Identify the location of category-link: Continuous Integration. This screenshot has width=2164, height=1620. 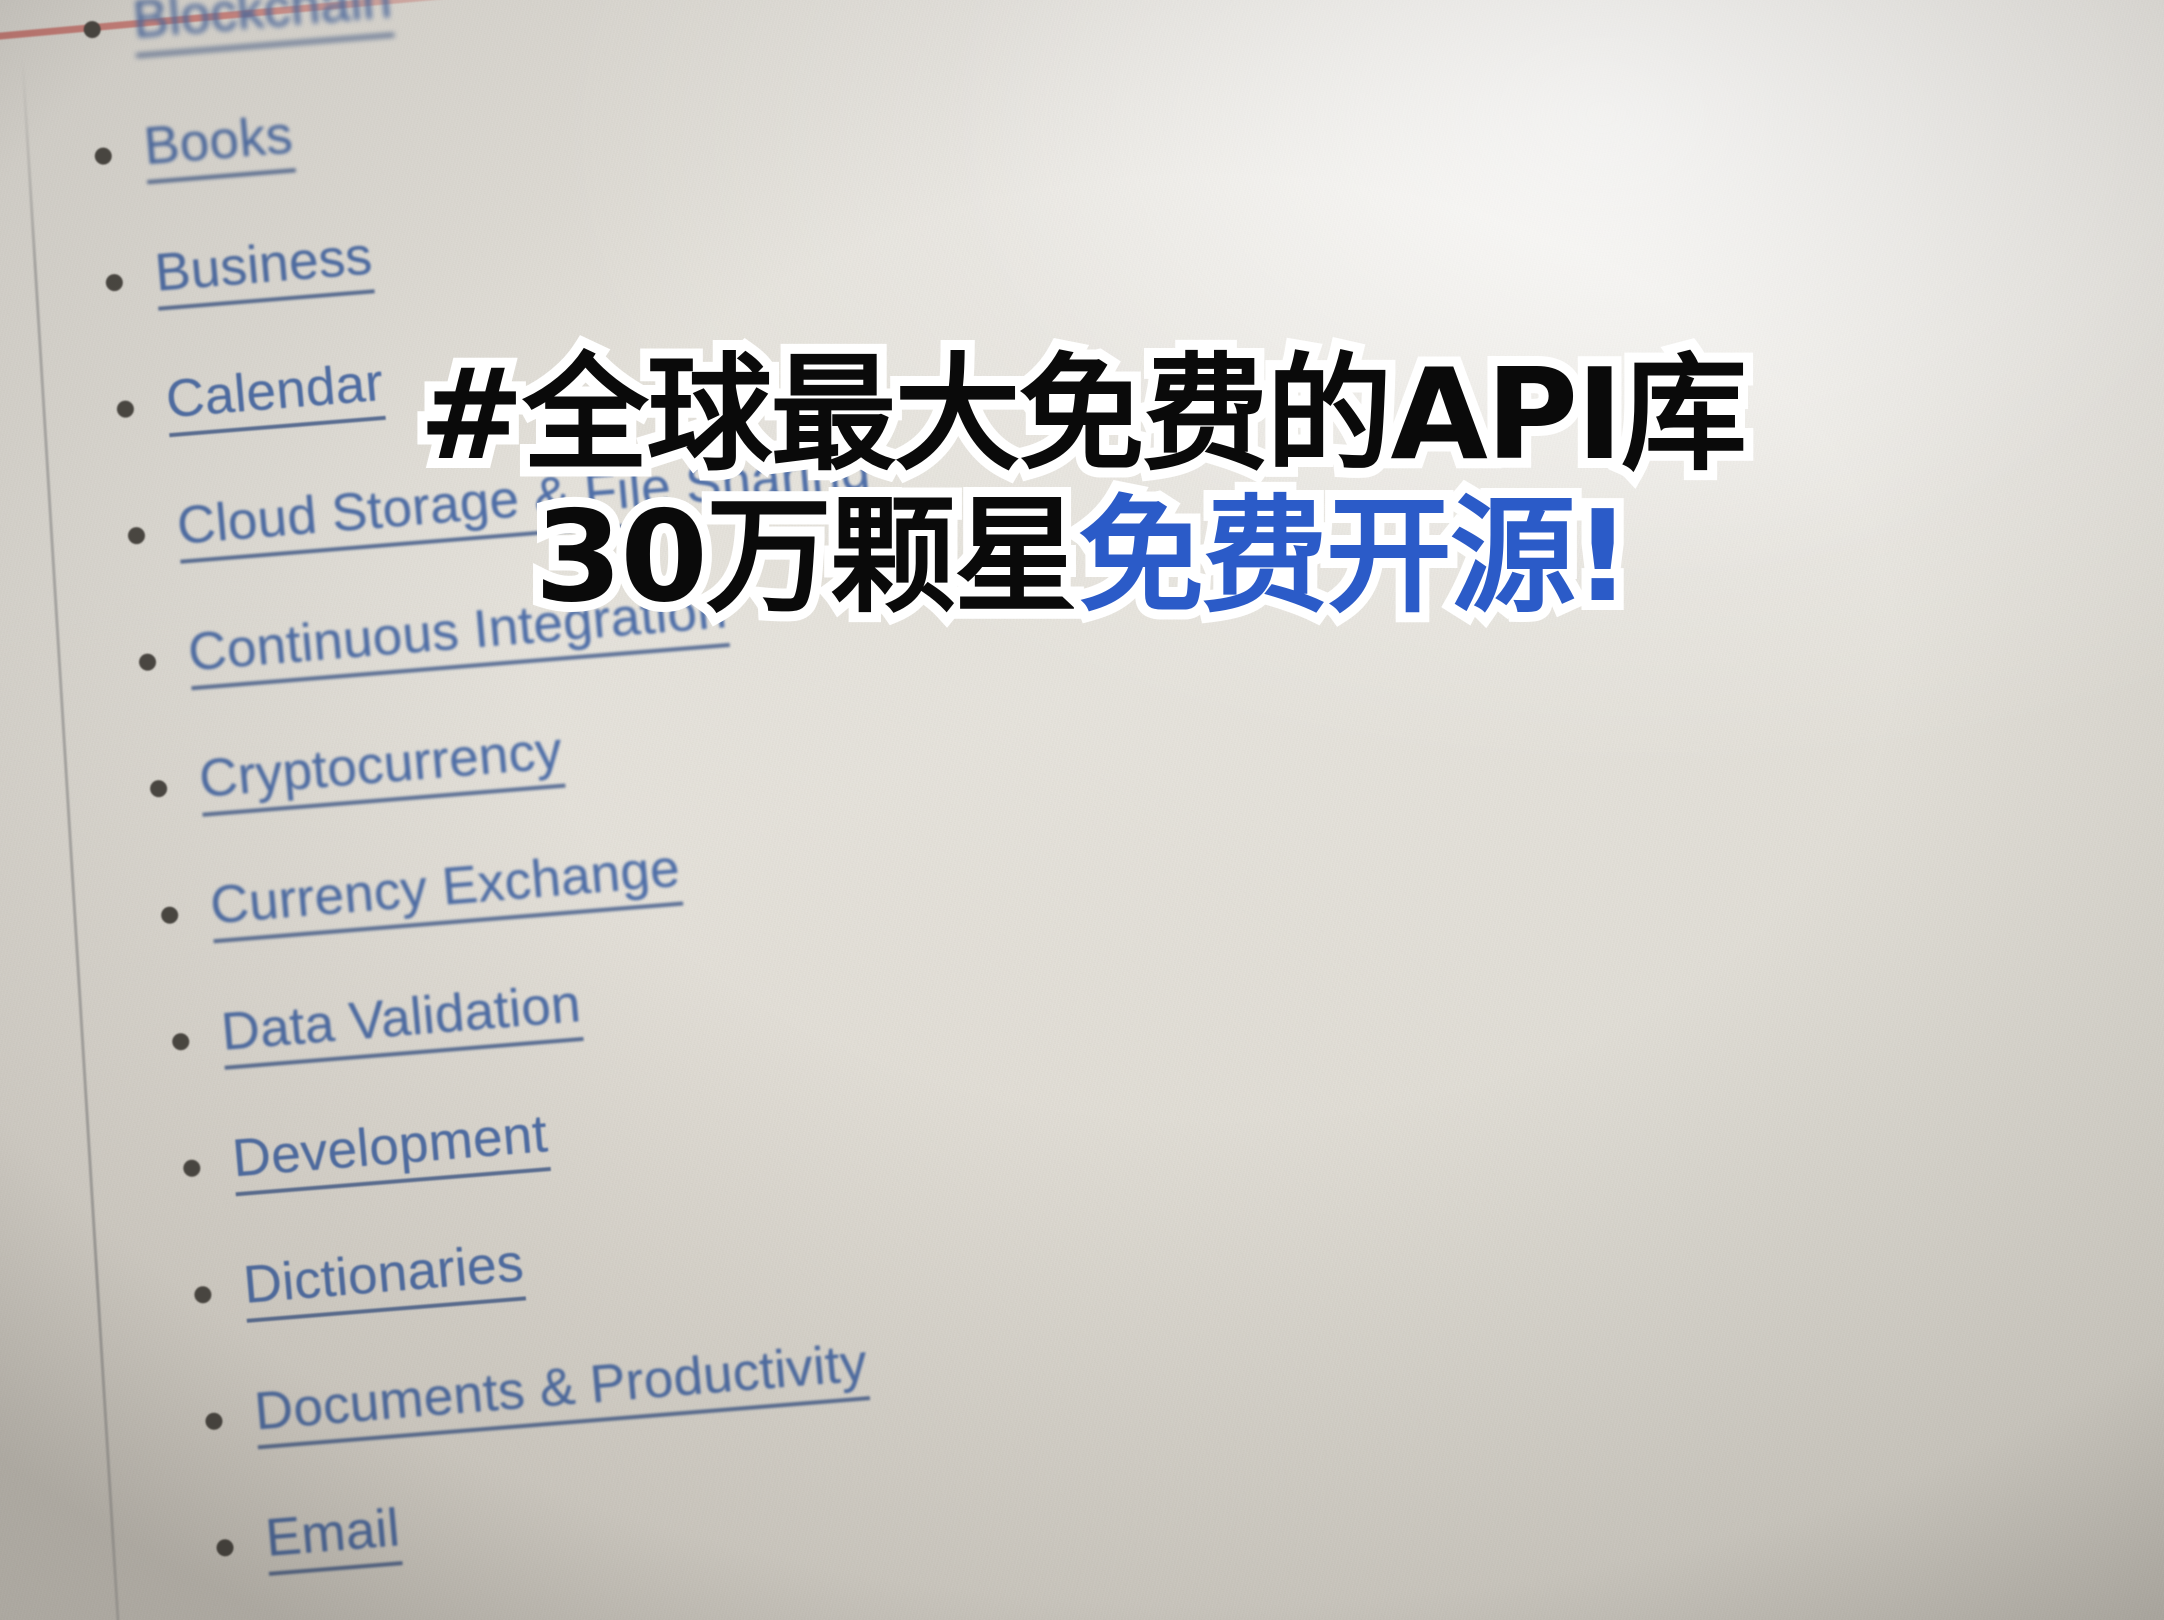
(458, 635).